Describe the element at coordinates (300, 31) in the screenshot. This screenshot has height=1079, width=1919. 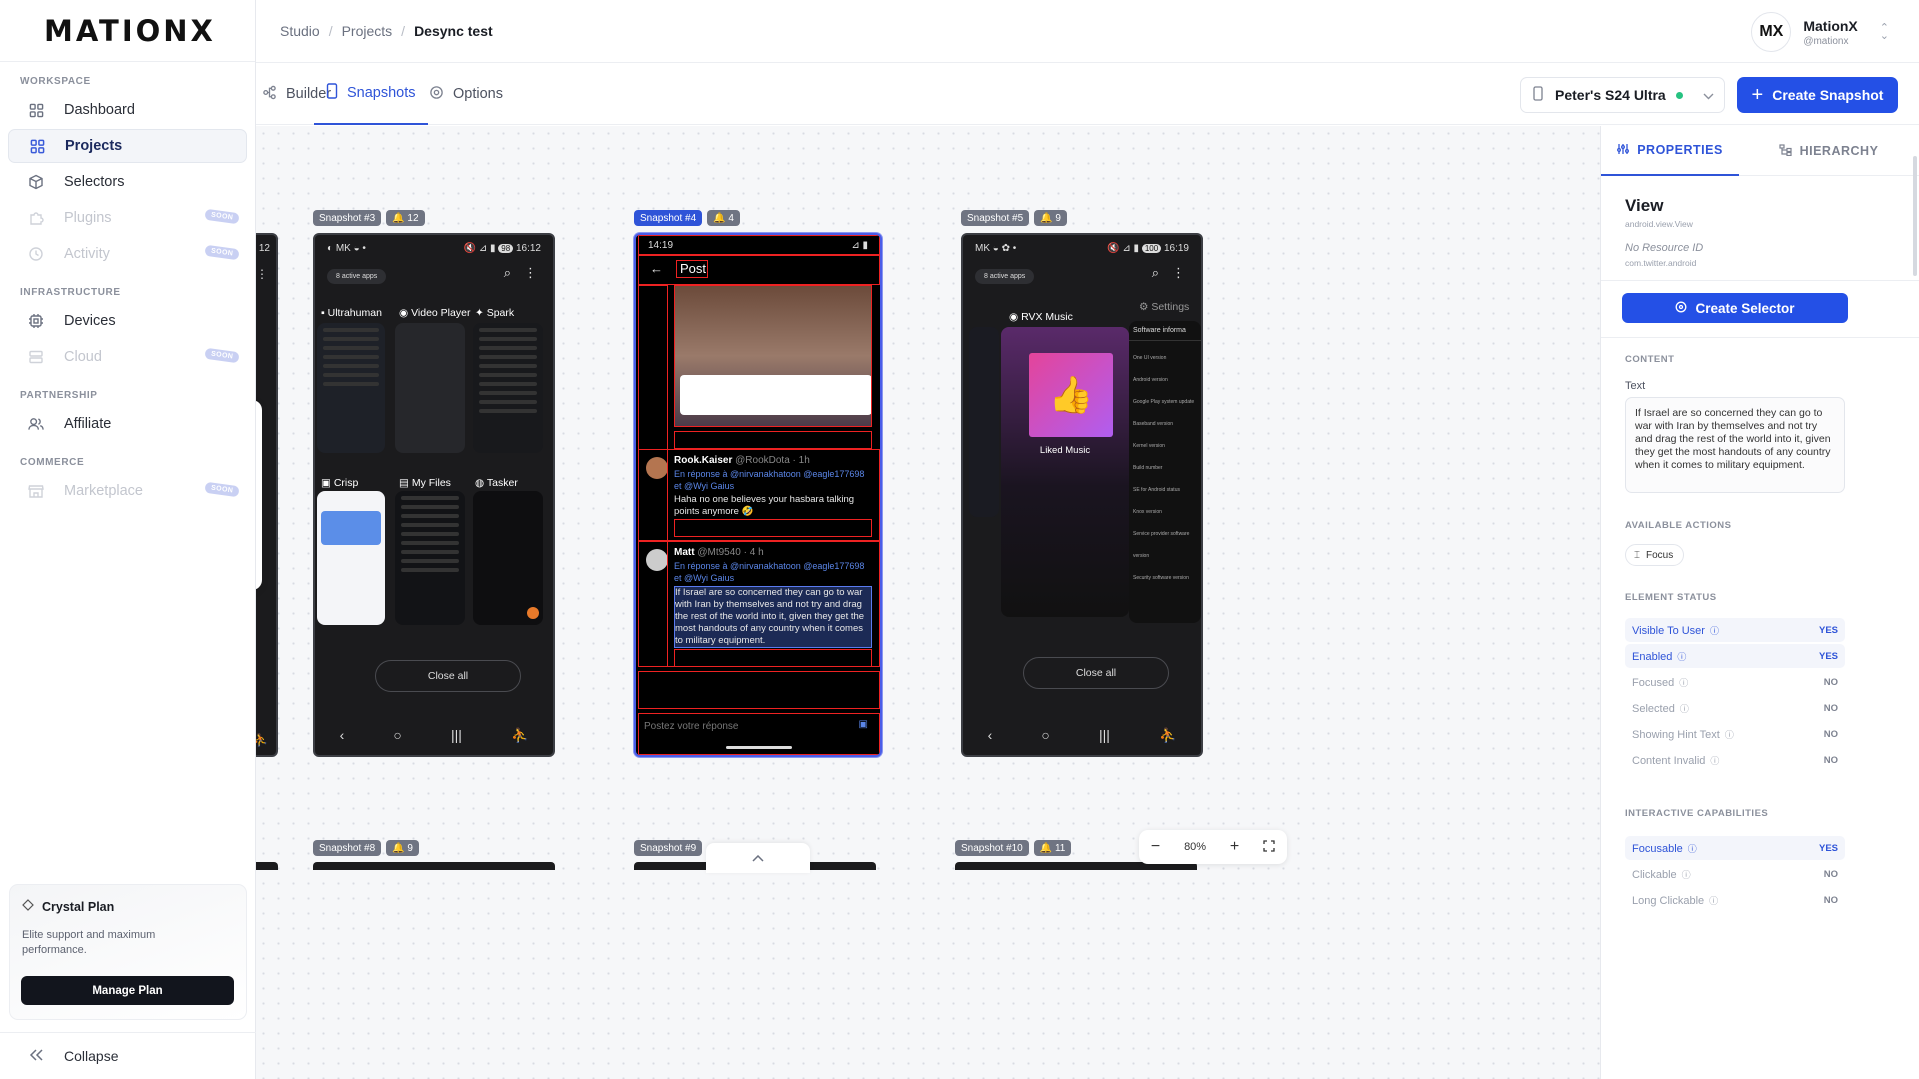
I see `breadcrumb-studio: Studio` at that location.